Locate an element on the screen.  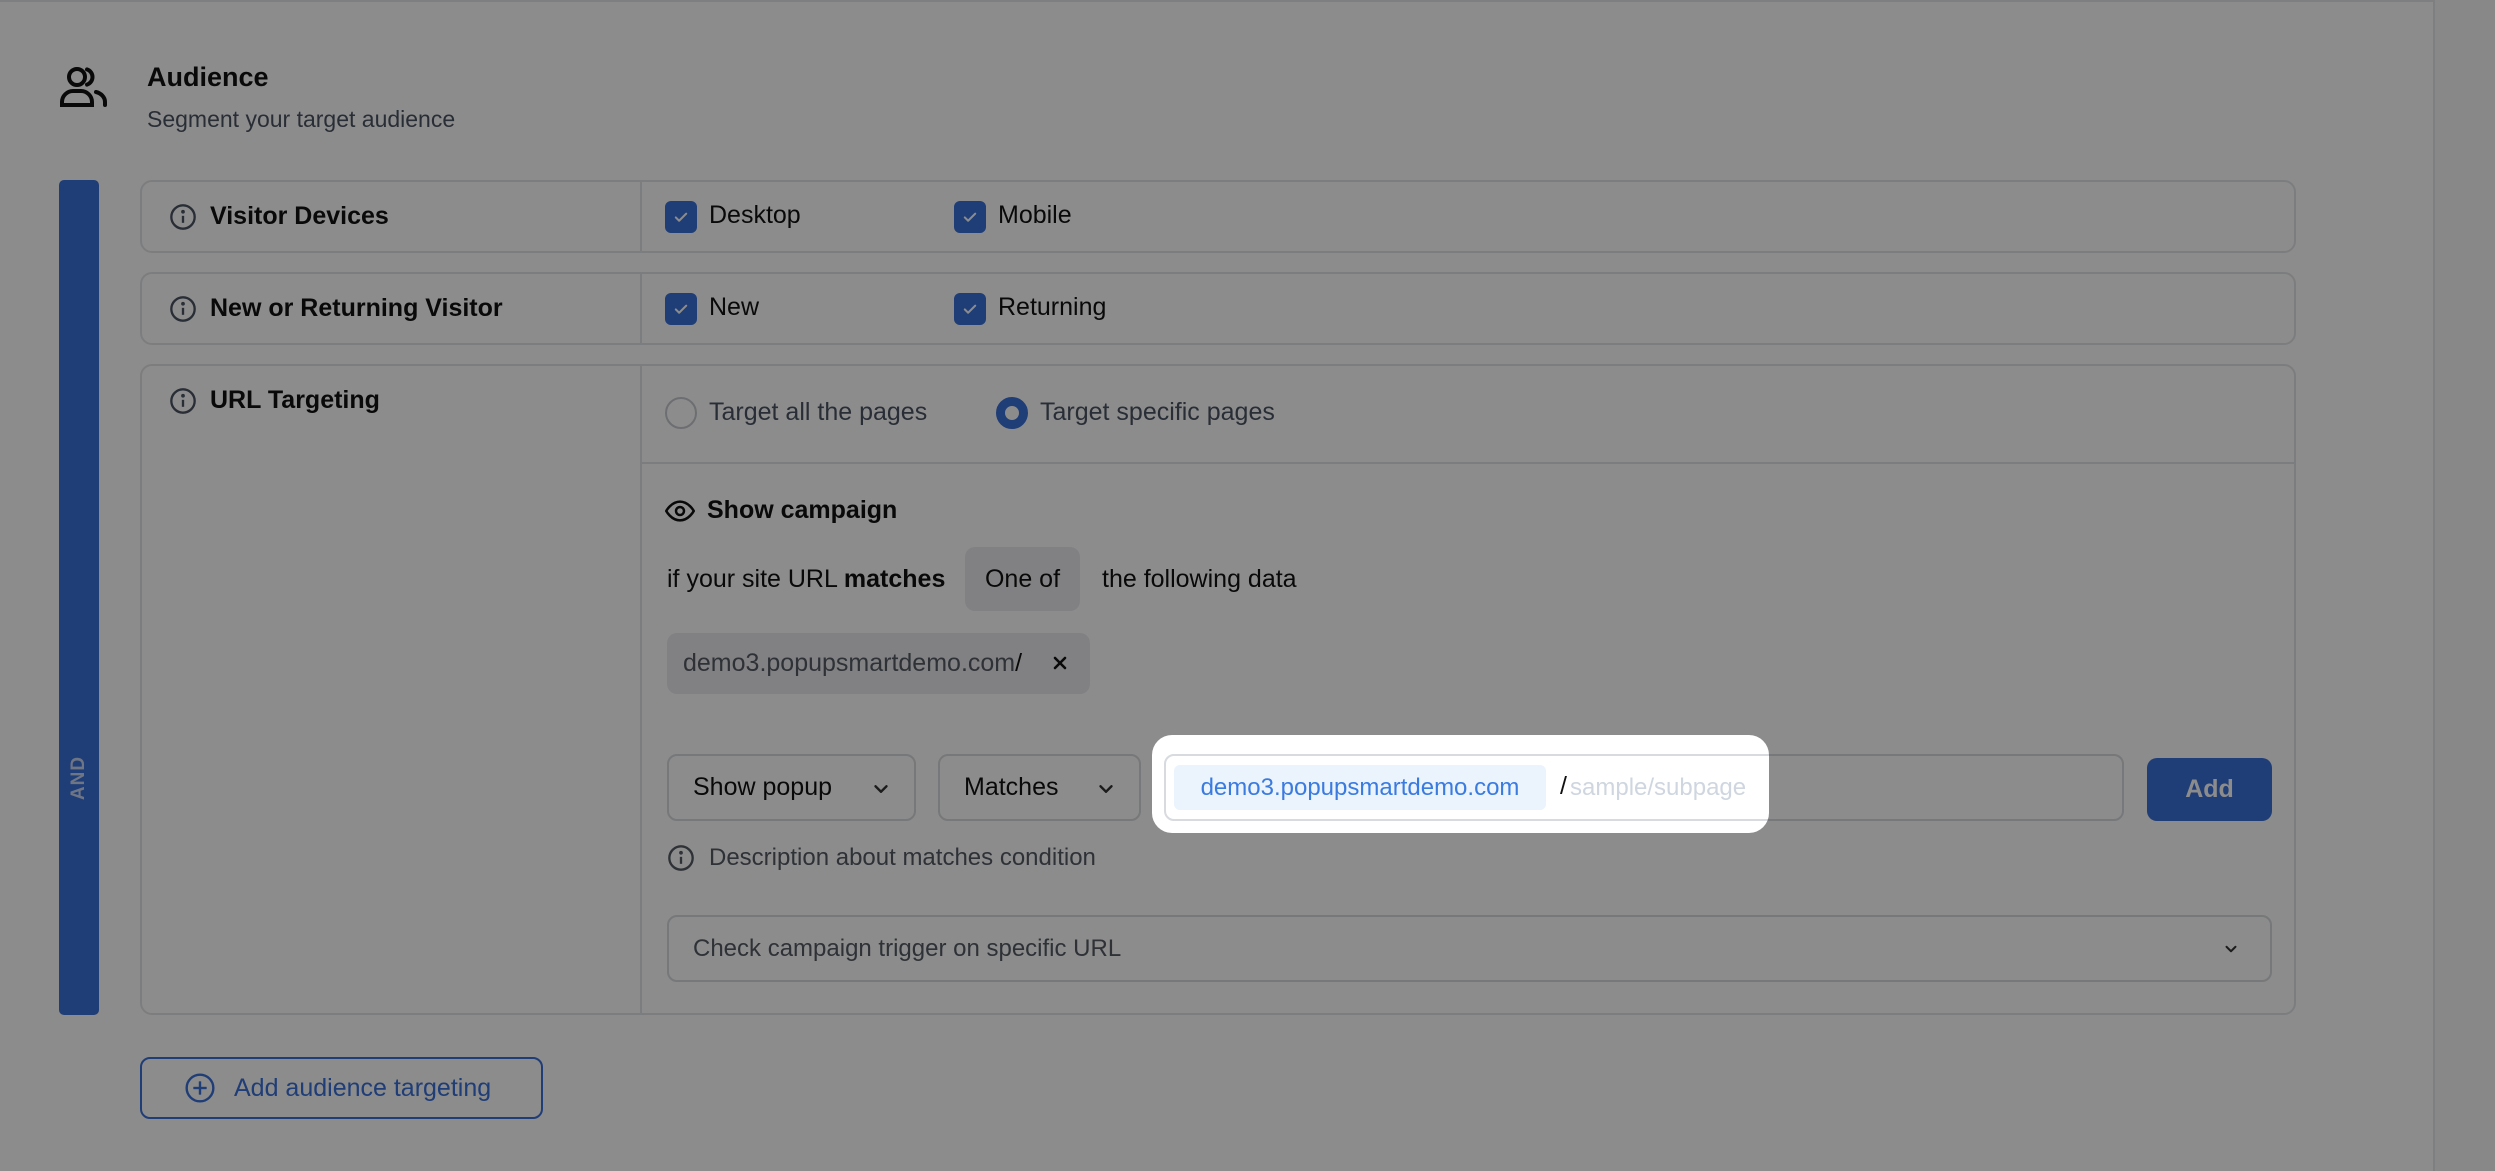
add-audience-targeting-label: Add audience targeting is located at coordinates (363, 1087).